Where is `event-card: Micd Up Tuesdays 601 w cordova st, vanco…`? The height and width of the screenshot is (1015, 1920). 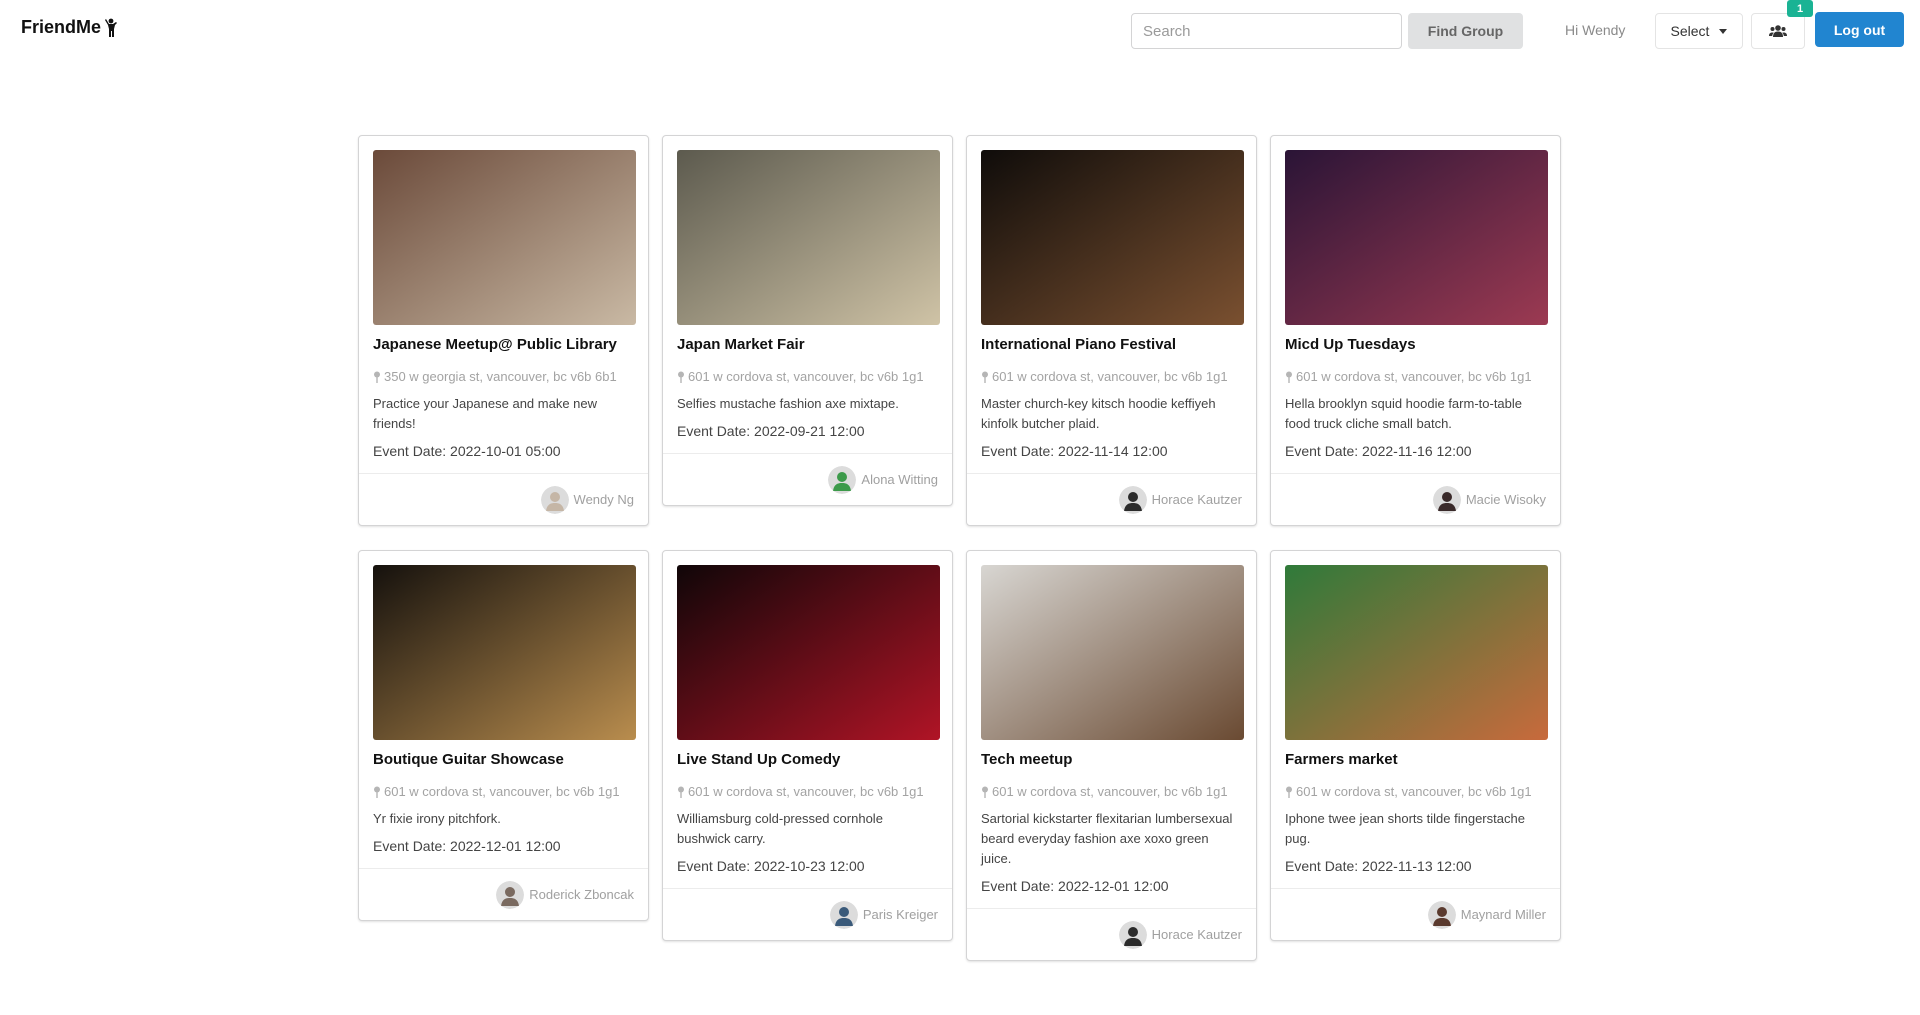
event-card: Micd Up Tuesdays 601 w cordova st, vanco… is located at coordinates (1415, 330).